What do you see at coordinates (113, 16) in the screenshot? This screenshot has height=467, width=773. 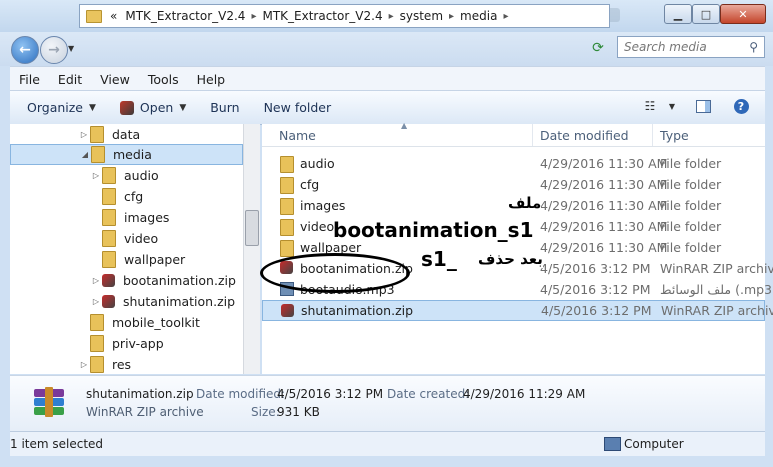 I see `breadcrumb-overflow: «` at bounding box center [113, 16].